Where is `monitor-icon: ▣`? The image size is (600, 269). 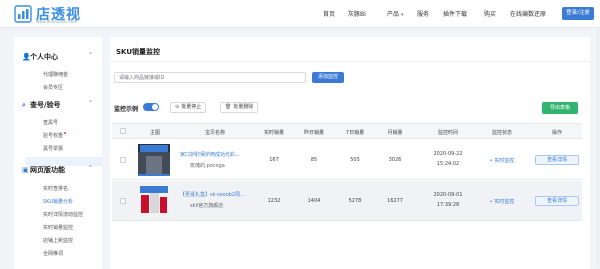
monitor-icon: ▣ is located at coordinates (25, 170).